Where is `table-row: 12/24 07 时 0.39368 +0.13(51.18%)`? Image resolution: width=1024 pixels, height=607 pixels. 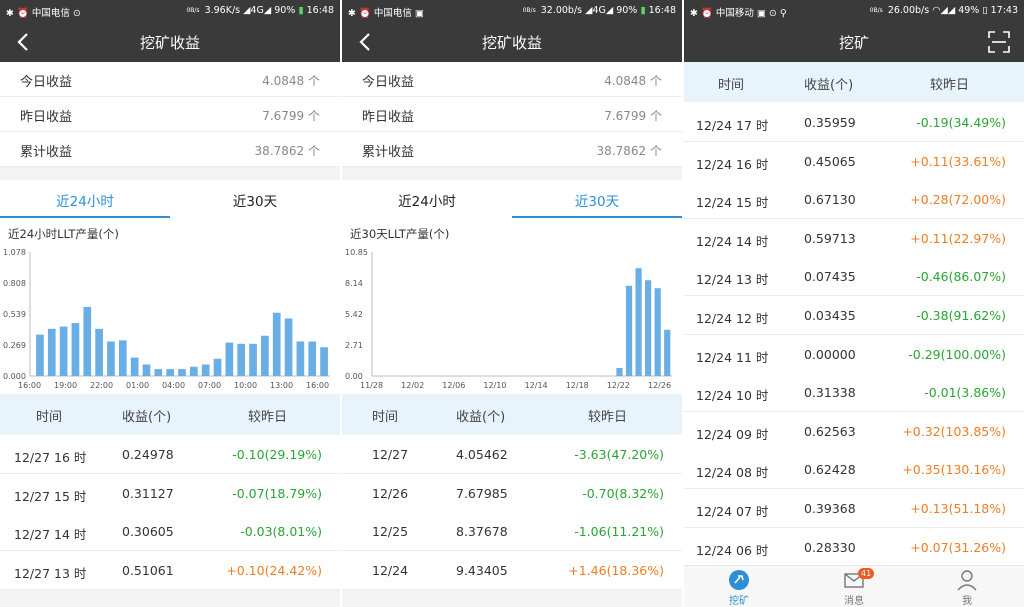 table-row: 12/24 07 时 0.39368 +0.13(51.18%) is located at coordinates (854, 508).